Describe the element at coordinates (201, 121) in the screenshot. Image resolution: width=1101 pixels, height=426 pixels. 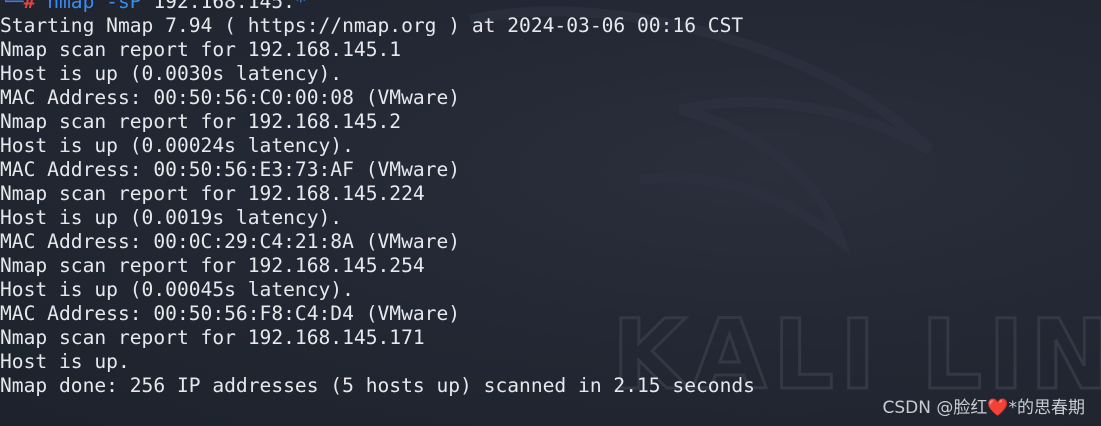
I see `output-line: Nmap scan report for 192.168.145.2` at that location.